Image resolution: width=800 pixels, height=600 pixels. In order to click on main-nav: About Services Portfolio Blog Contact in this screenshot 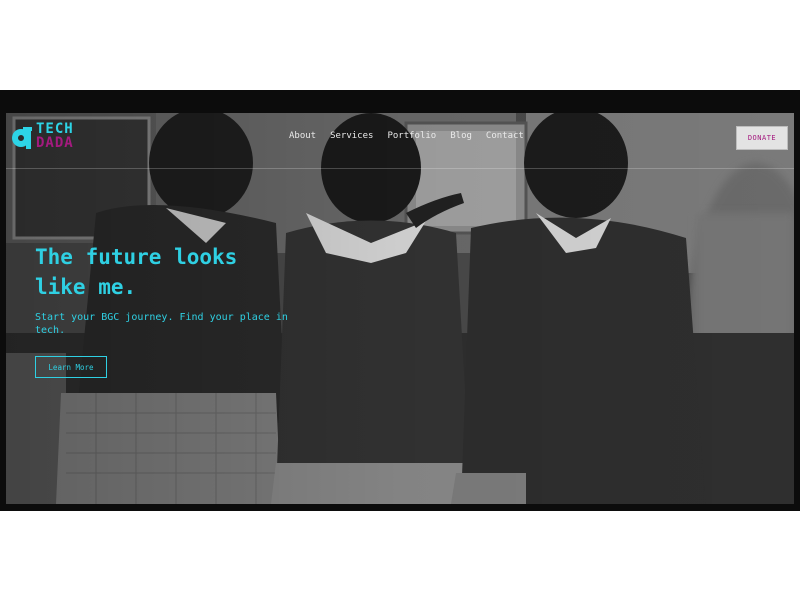, I will do `click(413, 136)`.